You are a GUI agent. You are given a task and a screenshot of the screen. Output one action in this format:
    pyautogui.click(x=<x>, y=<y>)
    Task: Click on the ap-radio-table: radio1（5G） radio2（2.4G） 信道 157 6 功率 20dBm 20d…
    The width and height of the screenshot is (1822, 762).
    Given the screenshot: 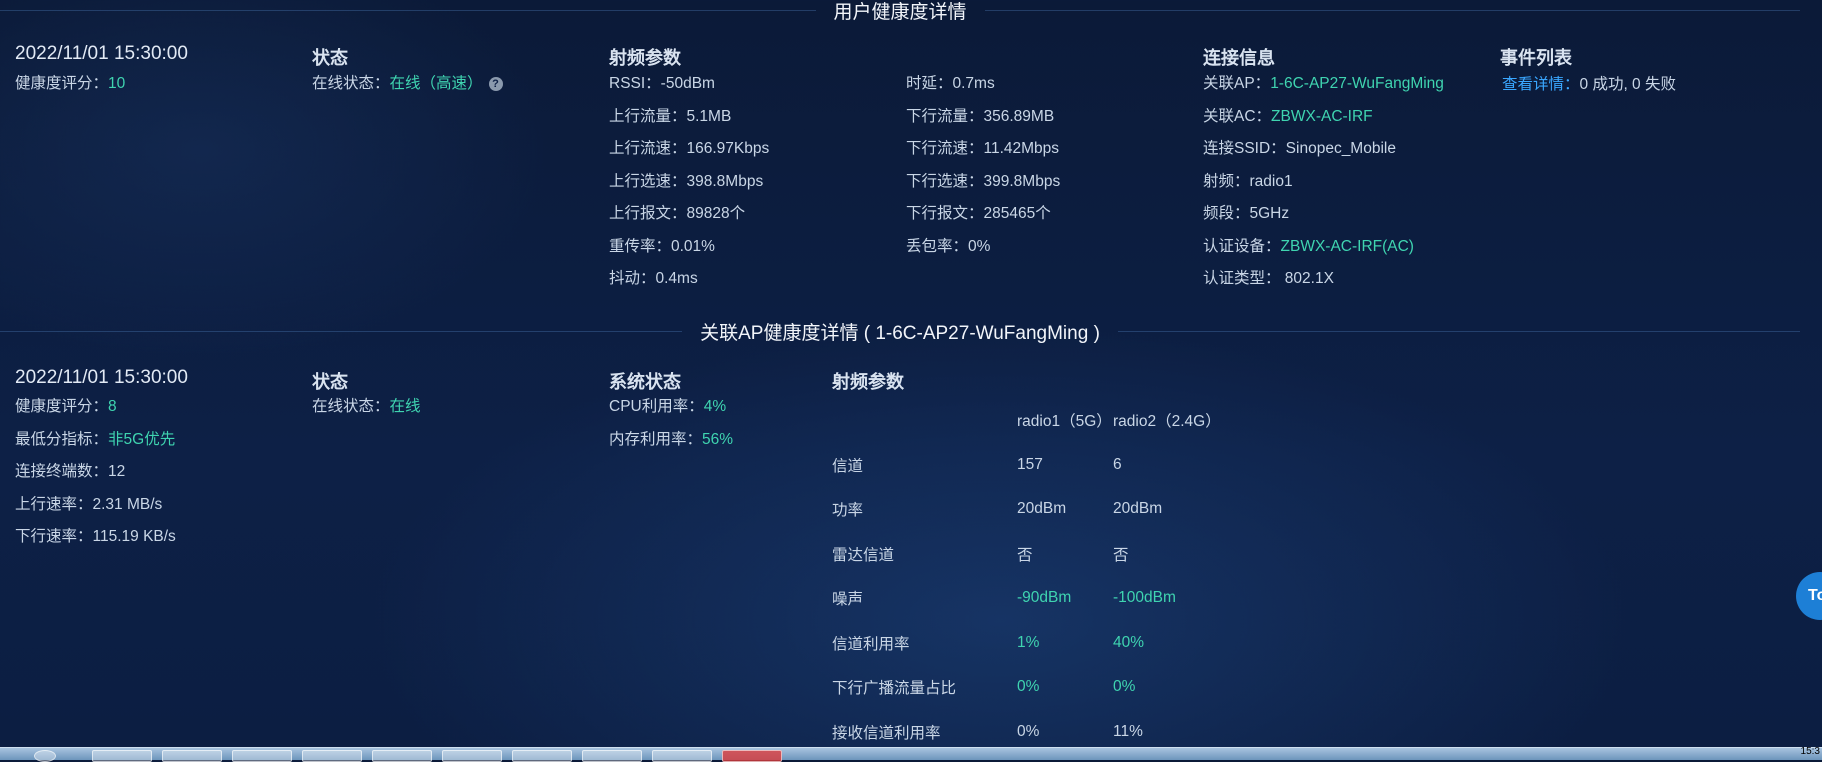 What is the action you would take?
    pyautogui.click(x=1026, y=576)
    